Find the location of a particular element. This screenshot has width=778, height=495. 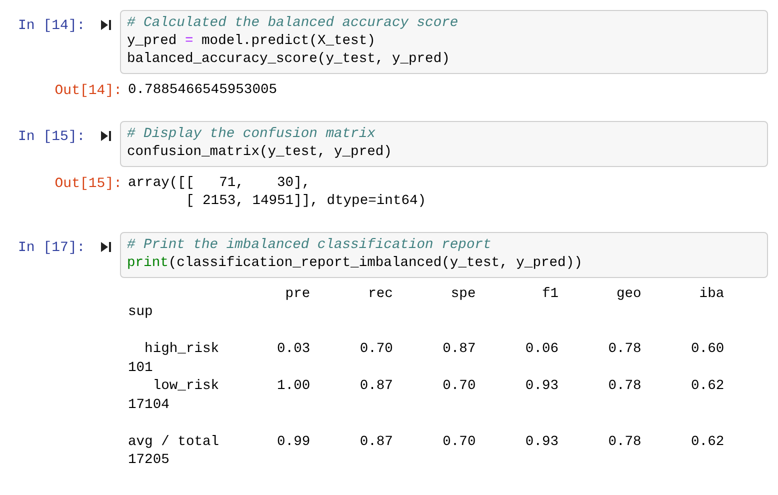

output-prompt: Out[15]: is located at coordinates (88, 183).